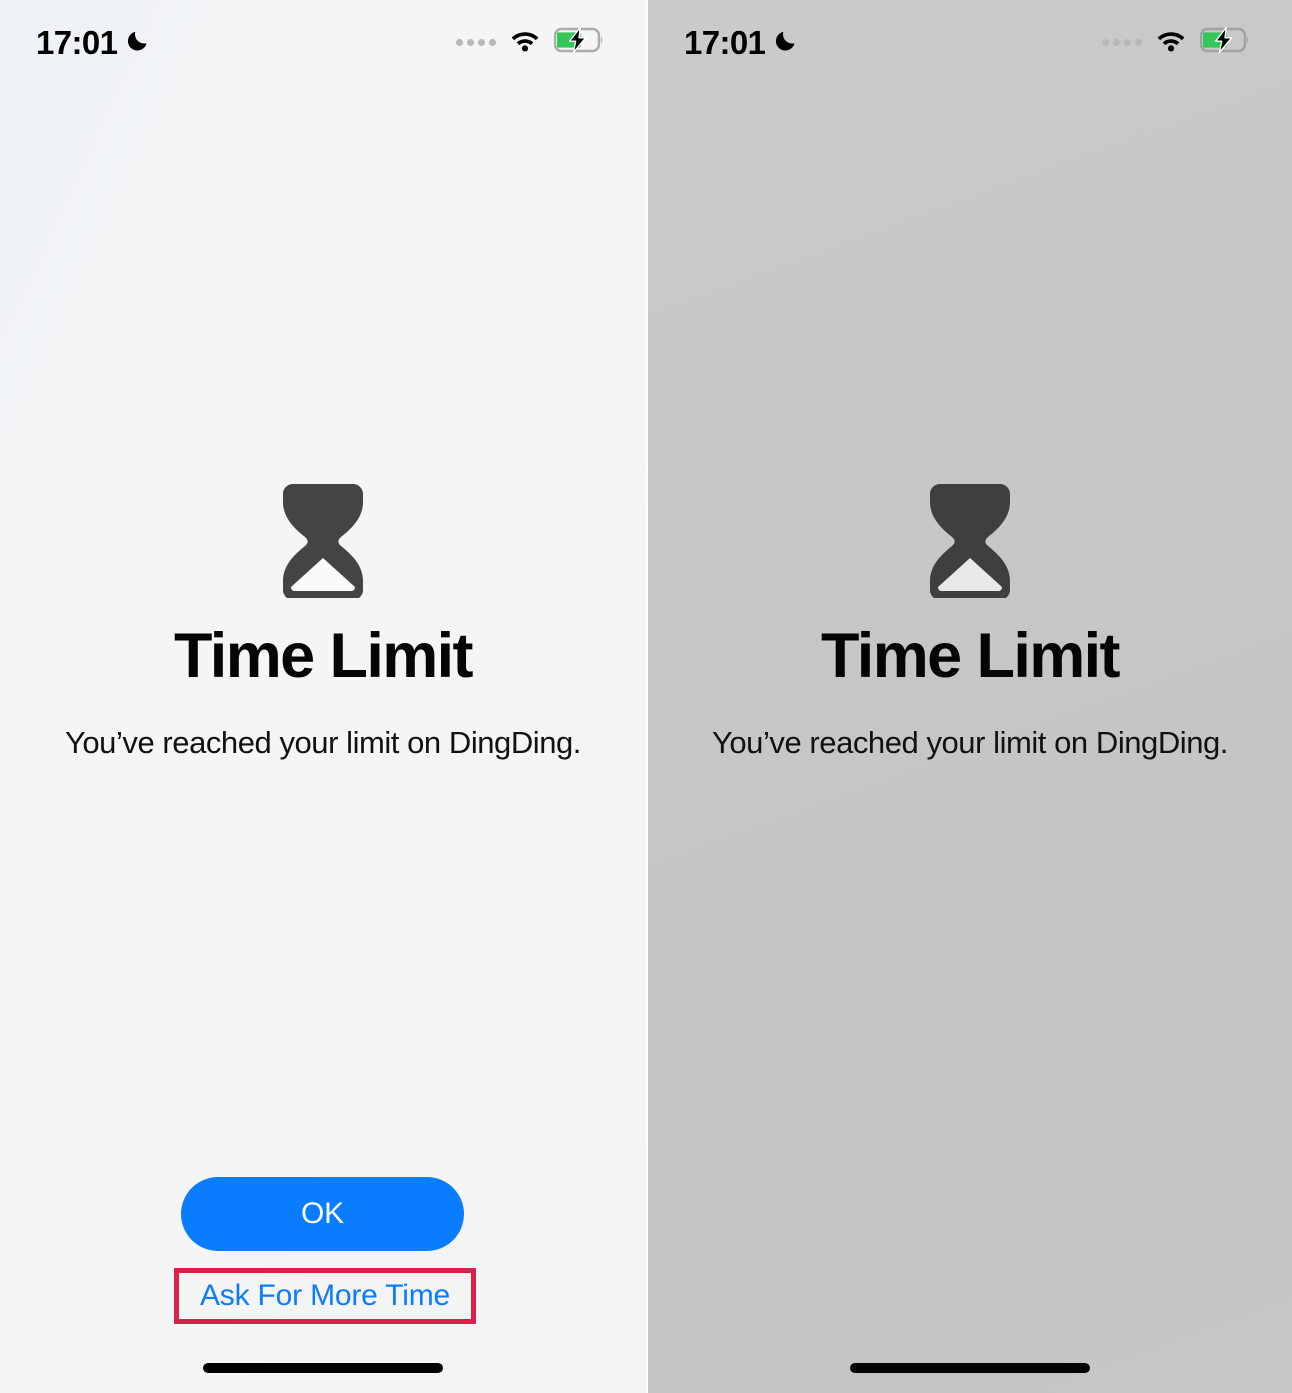  What do you see at coordinates (322, 1214) in the screenshot?
I see `ok-button: OK` at bounding box center [322, 1214].